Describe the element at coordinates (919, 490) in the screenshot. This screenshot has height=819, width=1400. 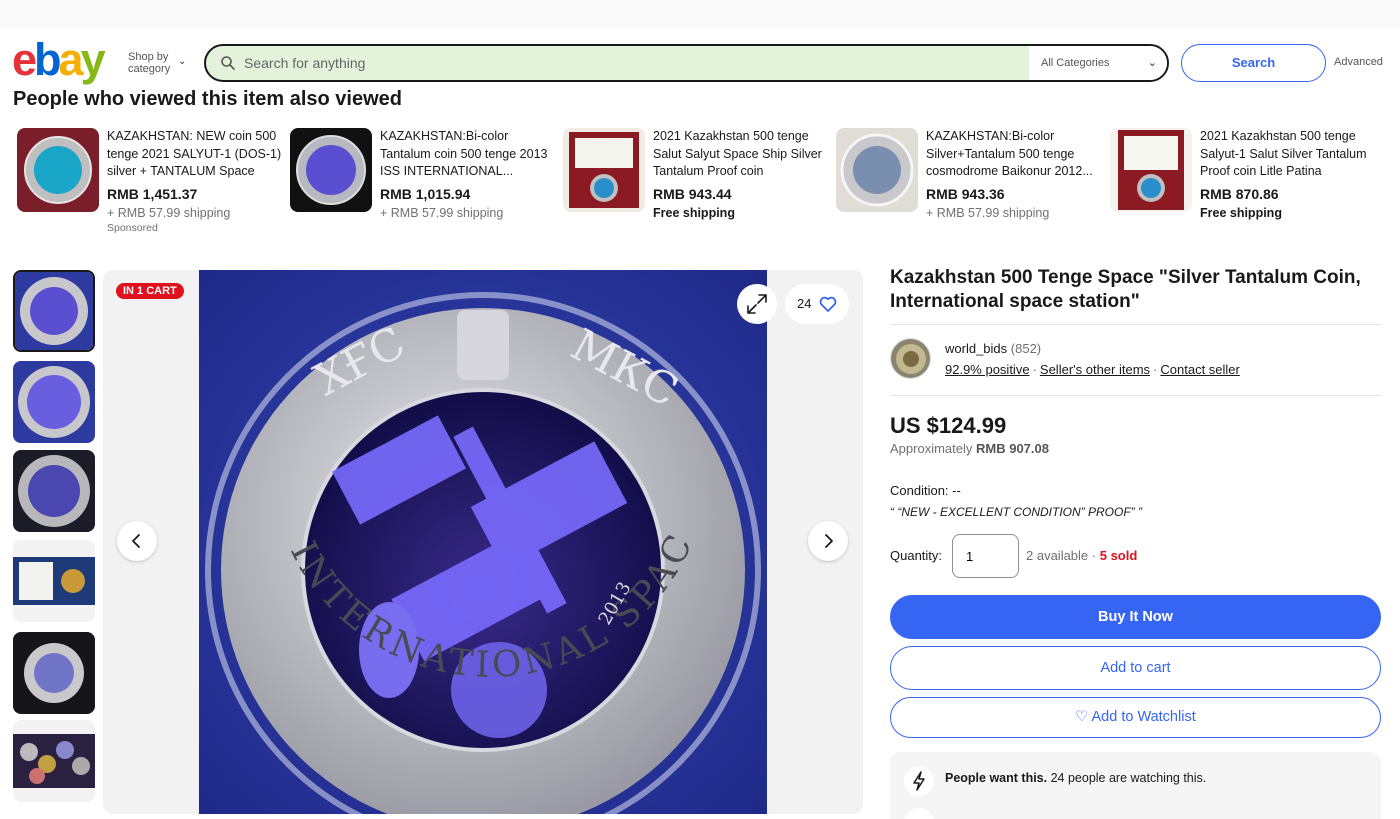
I see `condition-label: Condition:` at that location.